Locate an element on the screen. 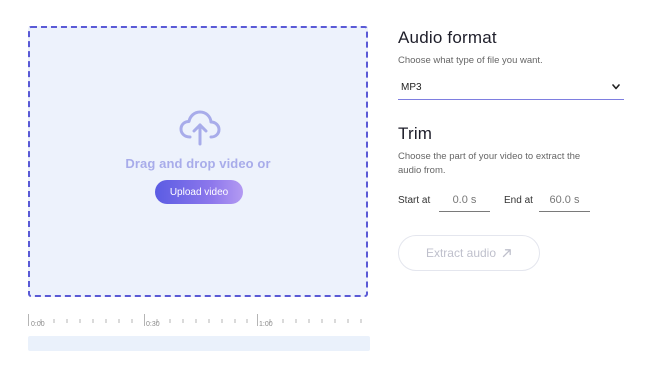 The height and width of the screenshot is (370, 650). end-time-input: 60.0 s is located at coordinates (564, 201).